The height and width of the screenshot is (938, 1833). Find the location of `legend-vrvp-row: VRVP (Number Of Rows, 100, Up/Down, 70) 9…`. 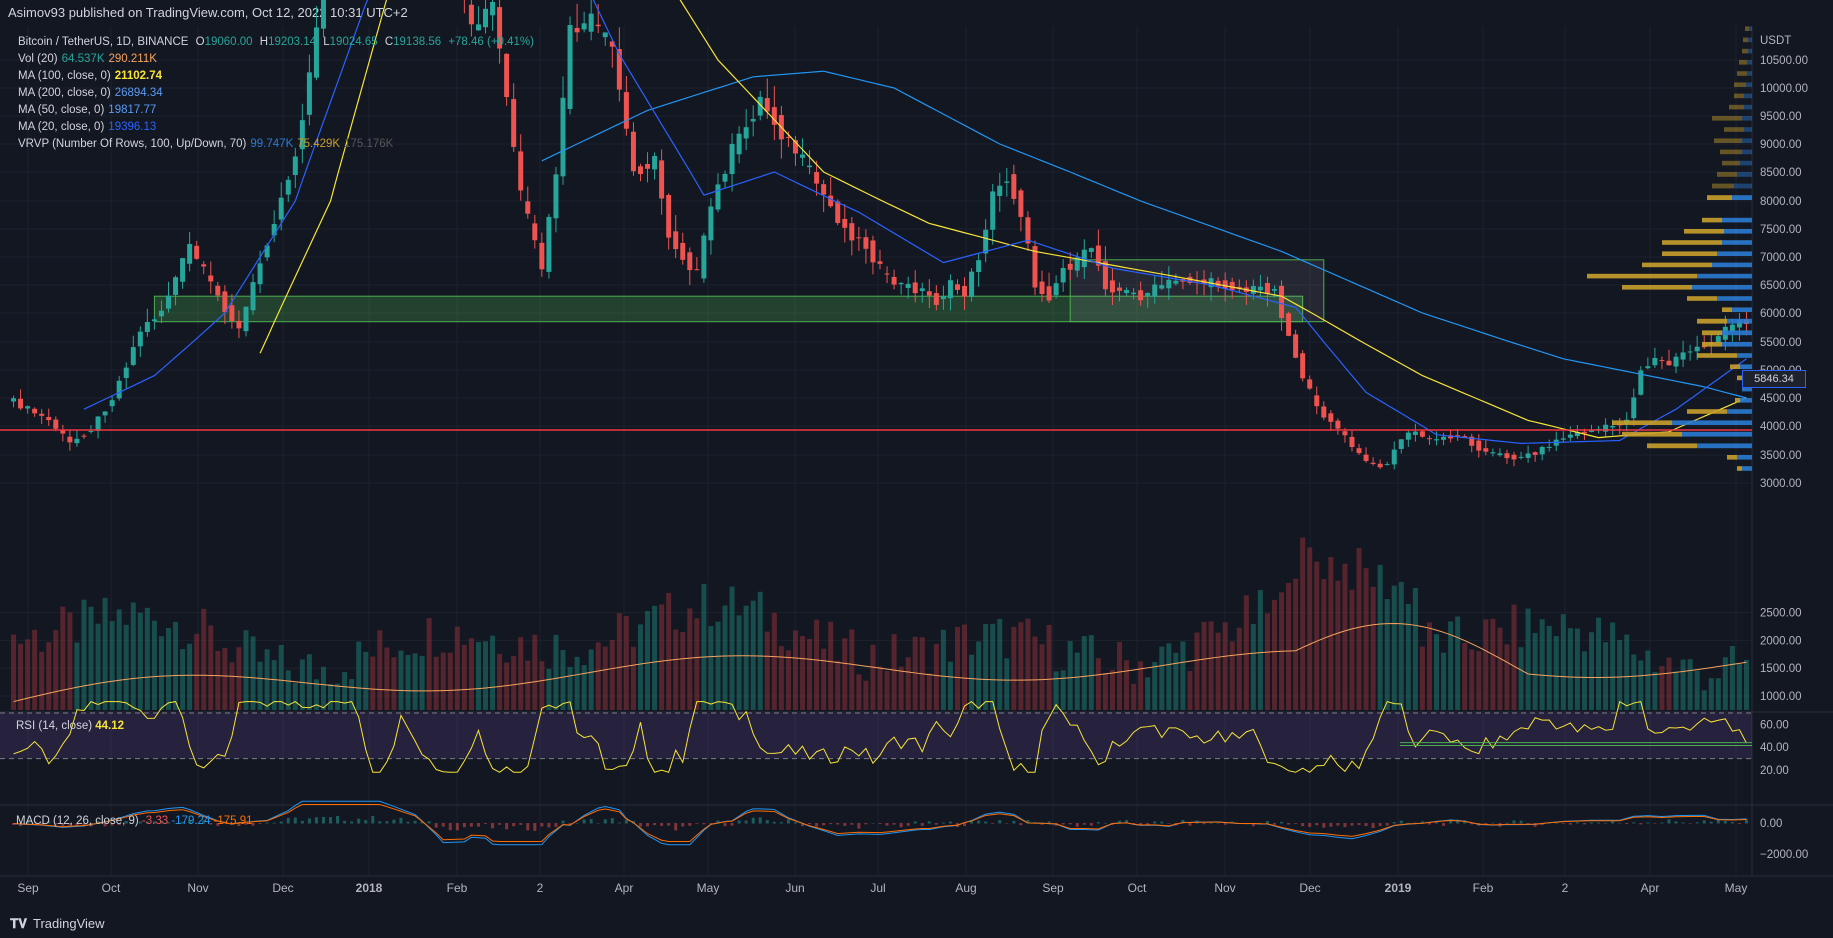

legend-vrvp-row: VRVP (Number Of Rows, 100, Up/Down, 70) 9… is located at coordinates (278, 144).